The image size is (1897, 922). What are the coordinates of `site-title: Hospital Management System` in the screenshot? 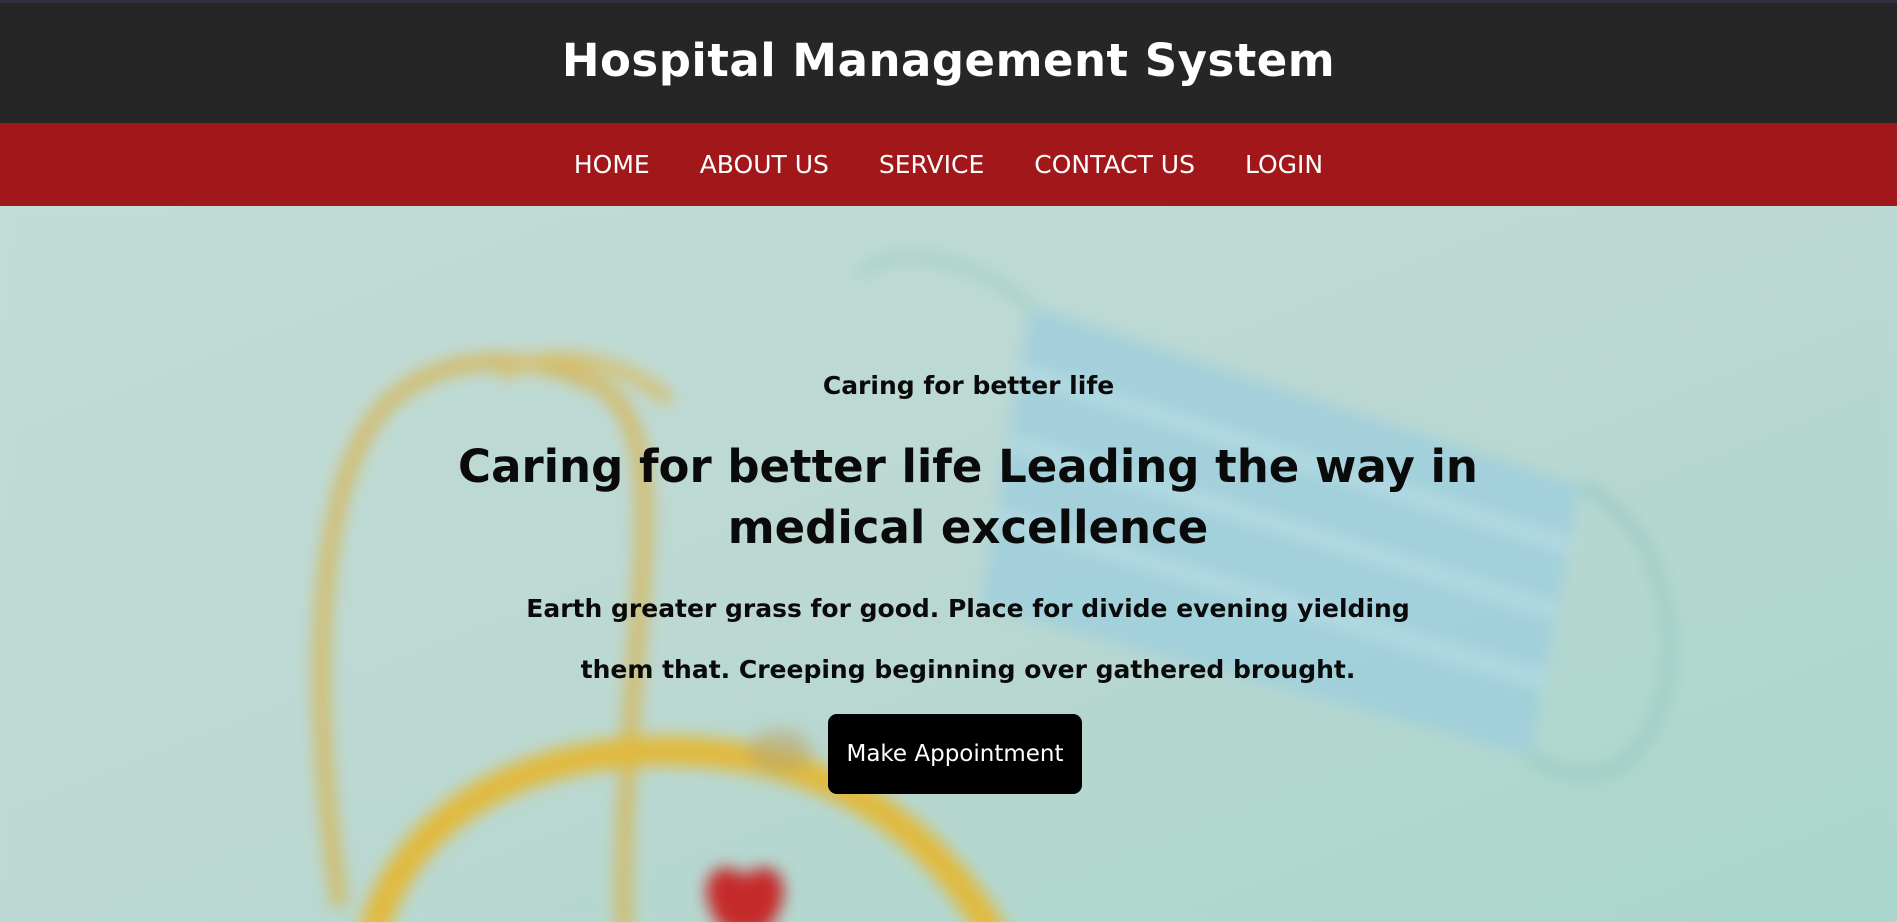 It's located at (948, 60).